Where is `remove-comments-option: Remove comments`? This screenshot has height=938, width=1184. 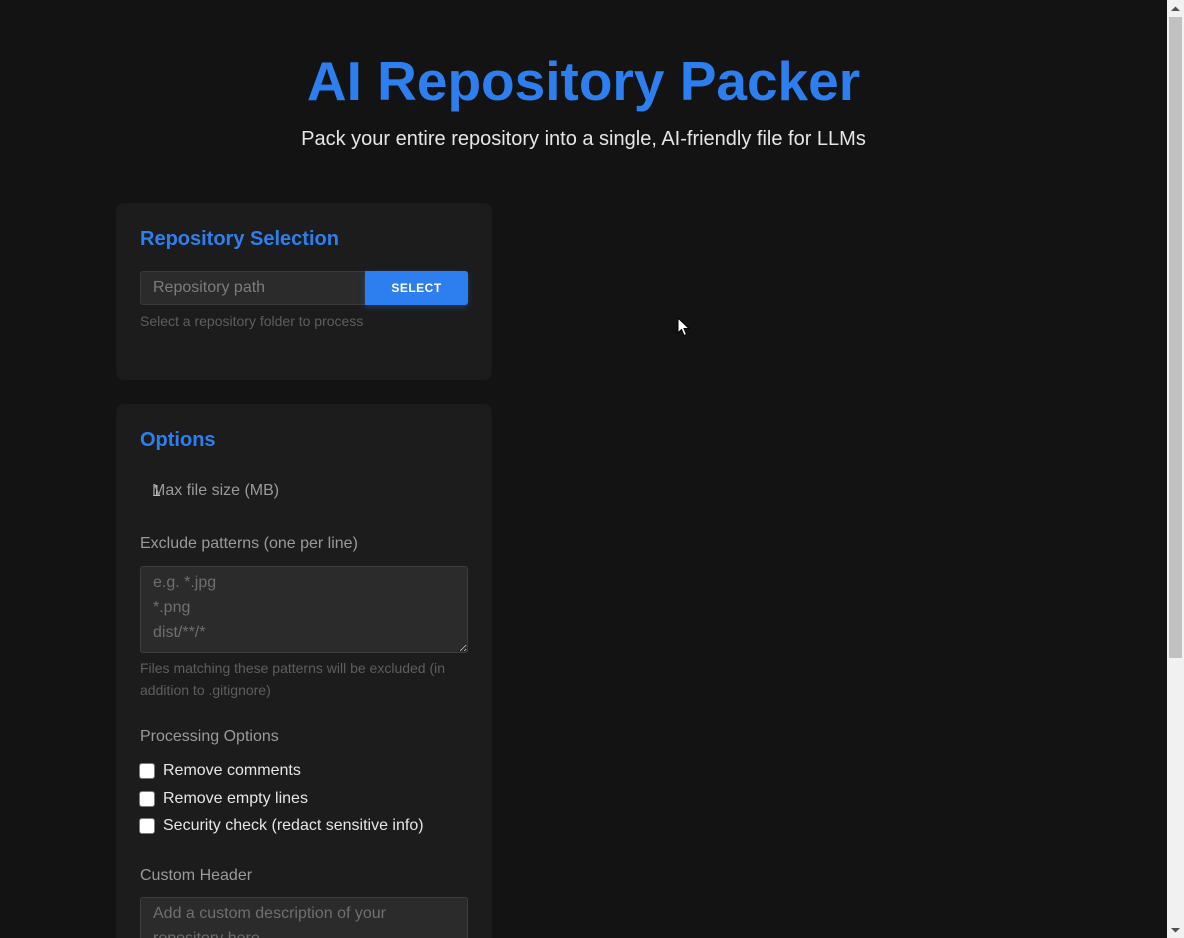 remove-comments-option: Remove comments is located at coordinates (220, 771).